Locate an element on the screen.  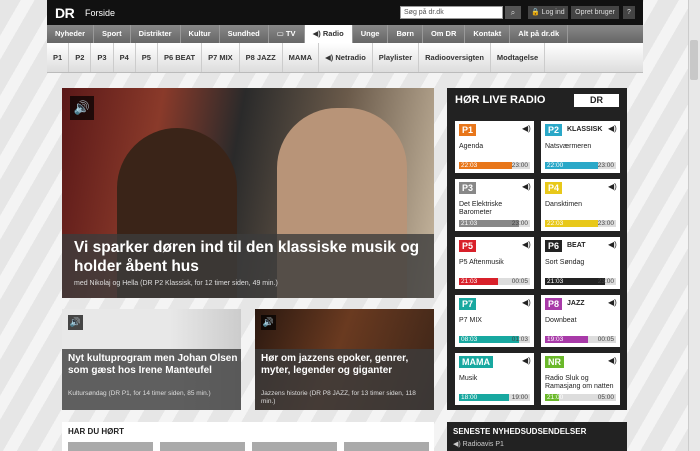
nav-distrikter: Distrikter is located at coordinates (156, 34).